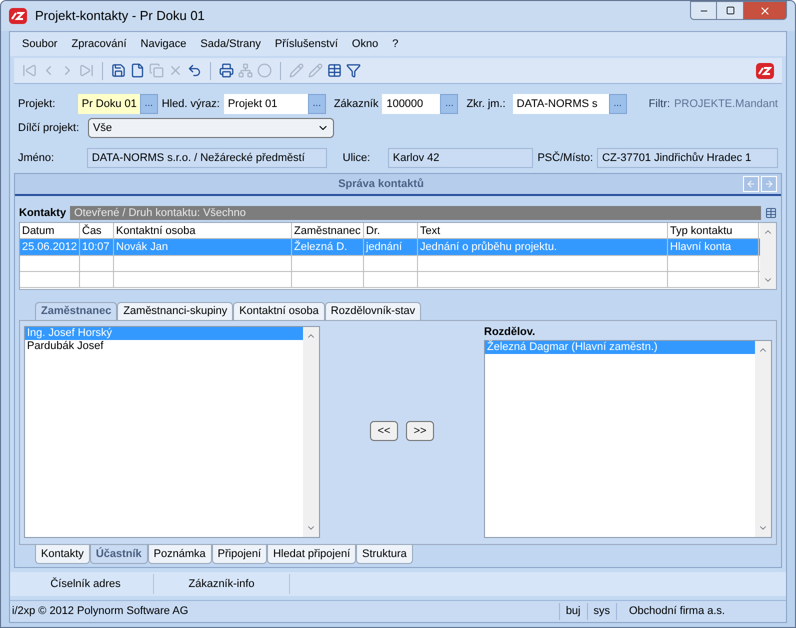 The height and width of the screenshot is (628, 796). Describe the element at coordinates (49, 128) in the screenshot. I see `field-label: Dílčí projekt:` at that location.